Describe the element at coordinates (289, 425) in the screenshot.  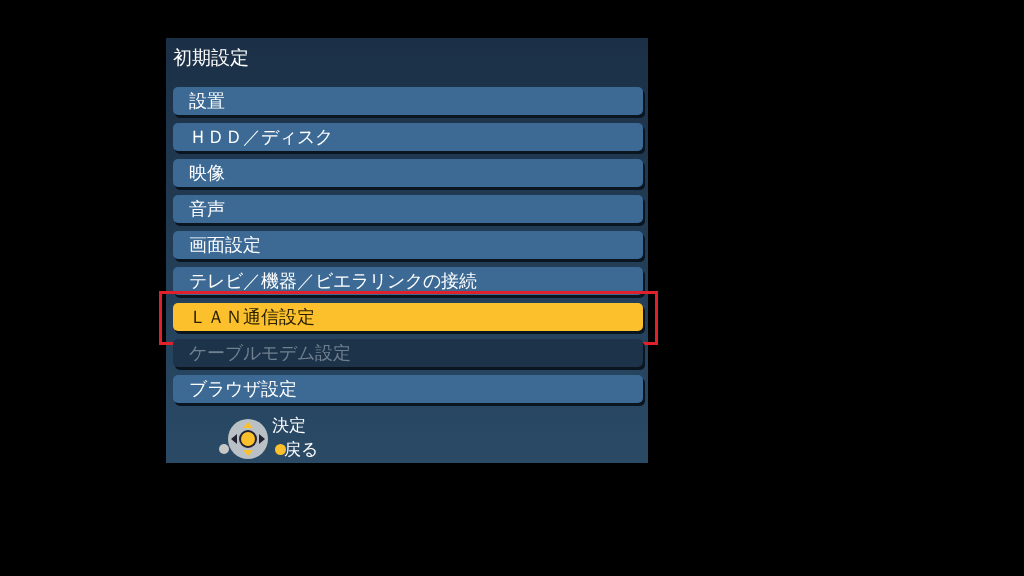
I see `hint-label: 決定` at that location.